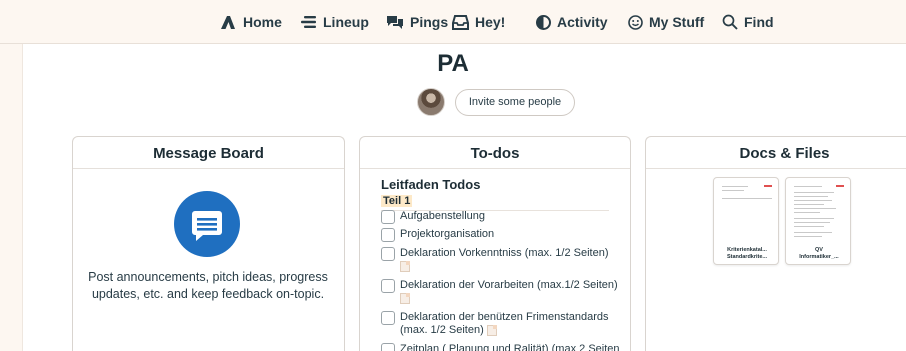  What do you see at coordinates (430, 184) in the screenshot?
I see `todo-list-title: Leitfaden Todos` at bounding box center [430, 184].